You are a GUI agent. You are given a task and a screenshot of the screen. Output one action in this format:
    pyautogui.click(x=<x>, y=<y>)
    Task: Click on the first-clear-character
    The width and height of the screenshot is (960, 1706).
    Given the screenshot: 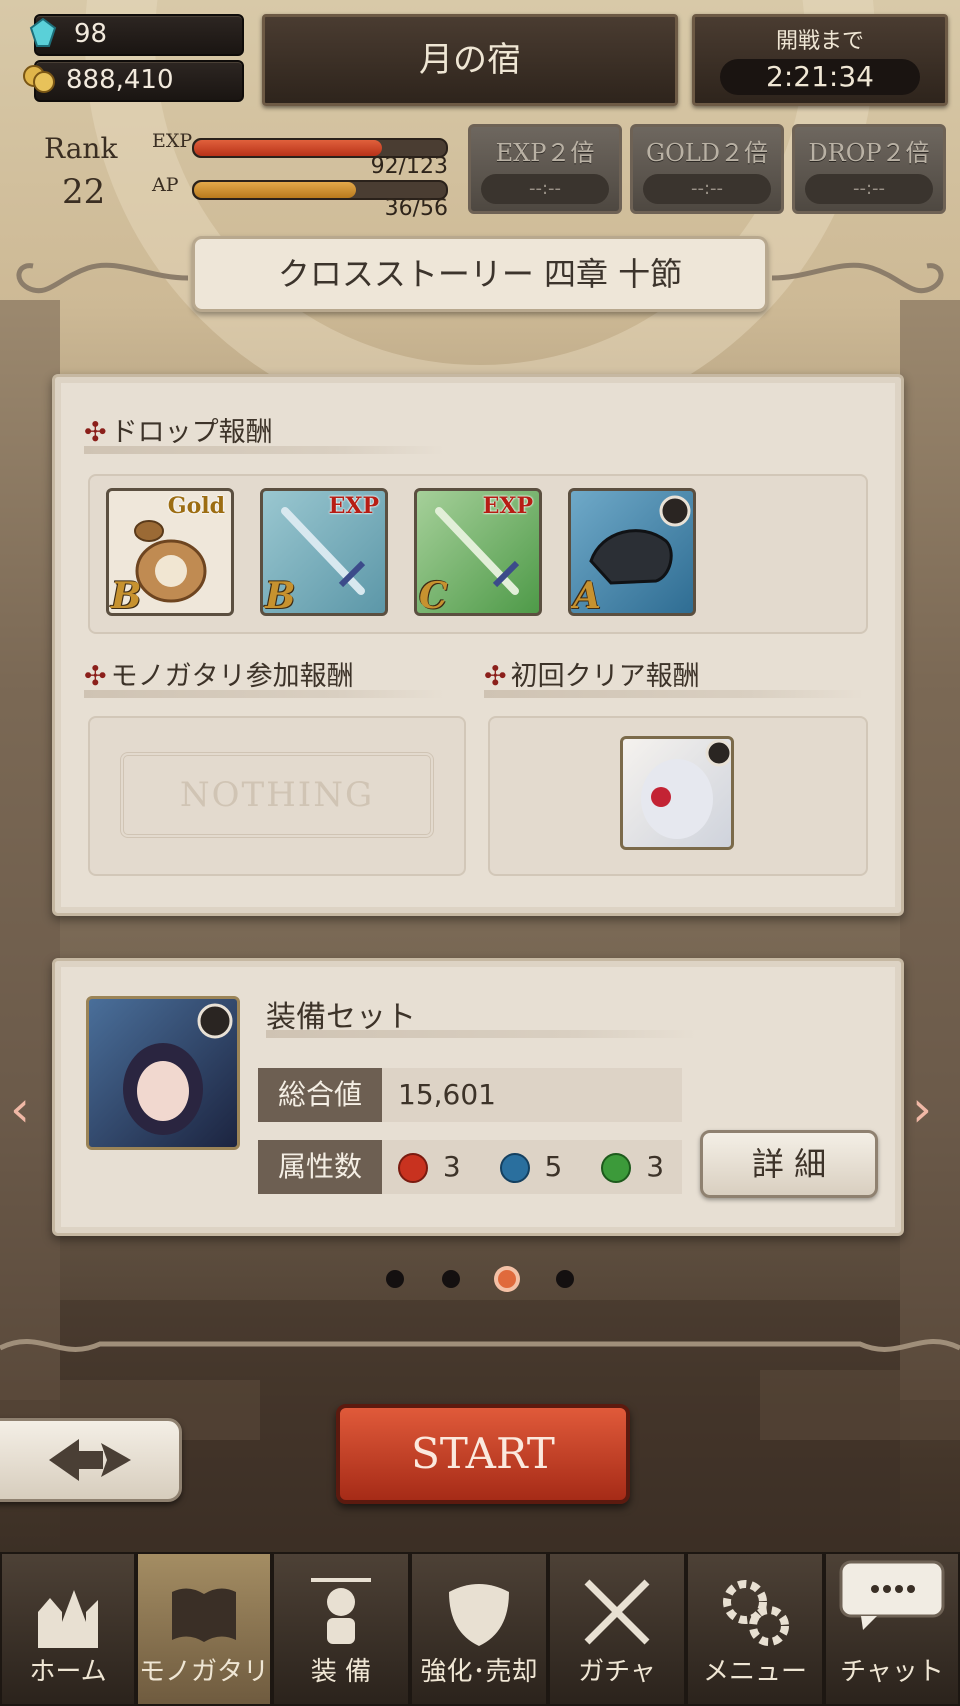 What is the action you would take?
    pyautogui.click(x=677, y=793)
    